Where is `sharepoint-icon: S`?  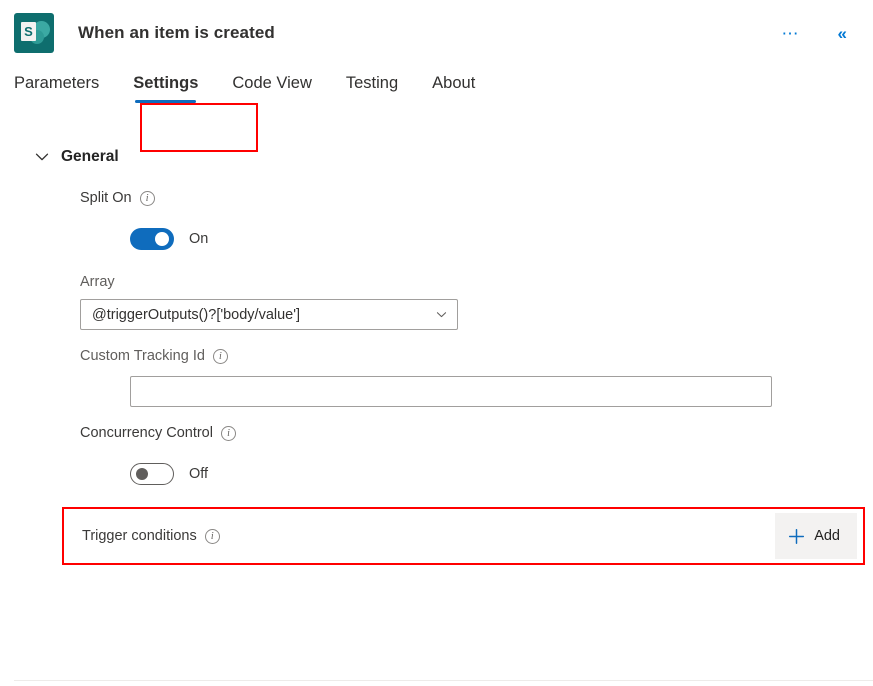 sharepoint-icon: S is located at coordinates (34, 33).